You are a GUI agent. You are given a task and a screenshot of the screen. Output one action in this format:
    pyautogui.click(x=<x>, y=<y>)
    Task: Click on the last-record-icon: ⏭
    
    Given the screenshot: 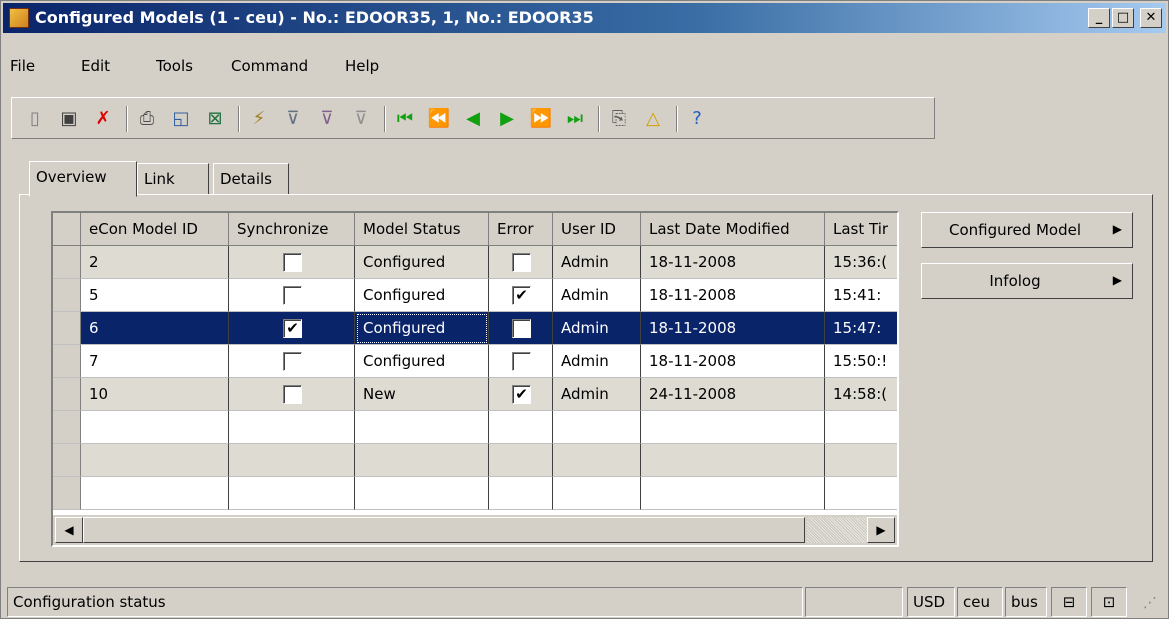 What is the action you would take?
    pyautogui.click(x=575, y=119)
    